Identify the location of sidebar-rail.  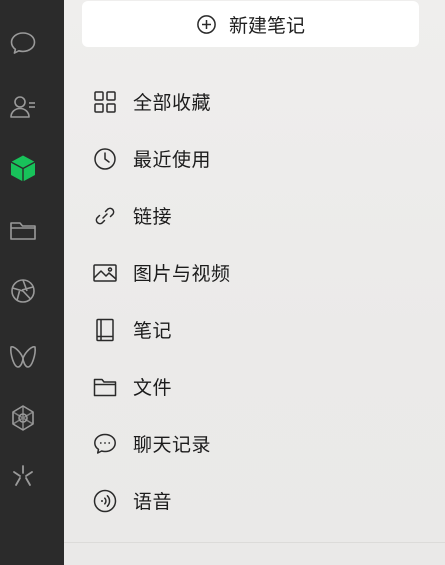
(32, 282).